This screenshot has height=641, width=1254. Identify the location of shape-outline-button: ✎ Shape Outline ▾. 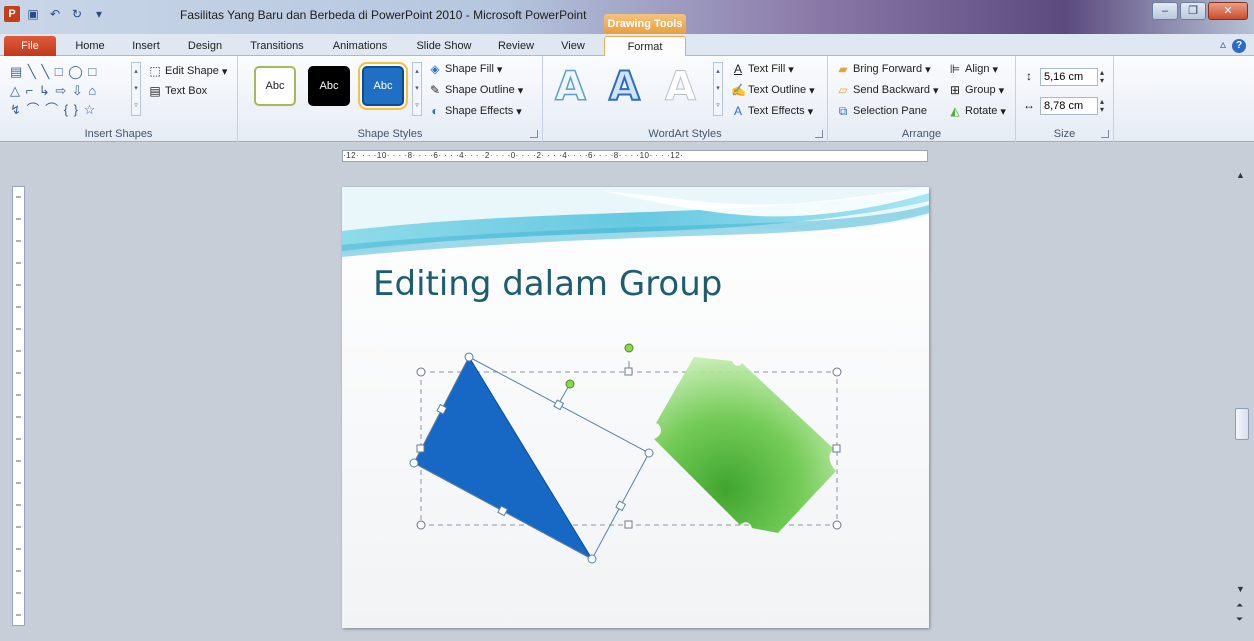
(475, 90).